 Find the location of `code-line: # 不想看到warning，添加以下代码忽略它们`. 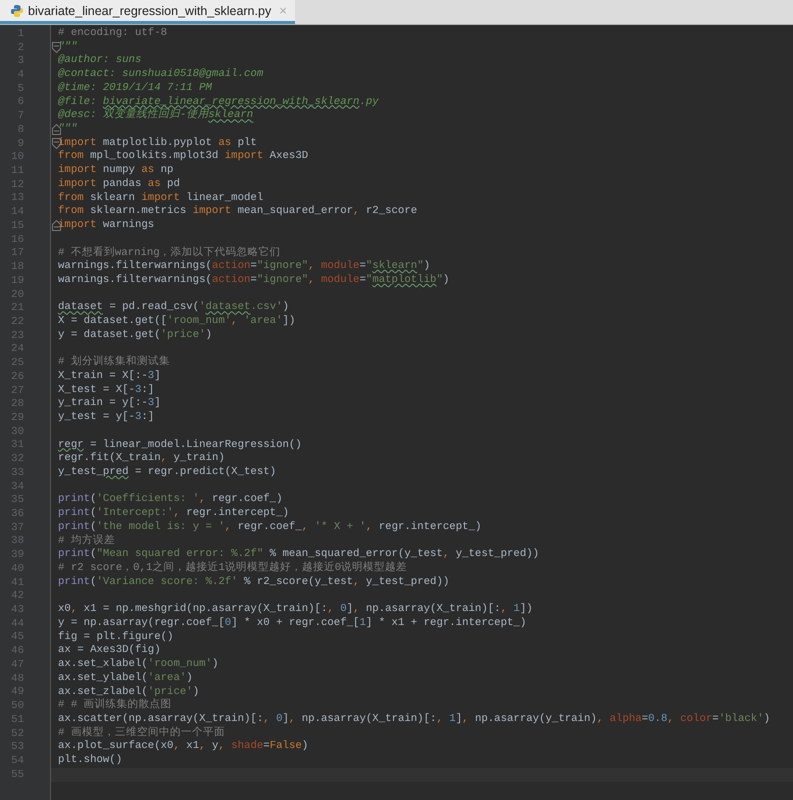

code-line: # 不想看到warning，添加以下代码忽略它们 is located at coordinates (169, 253).